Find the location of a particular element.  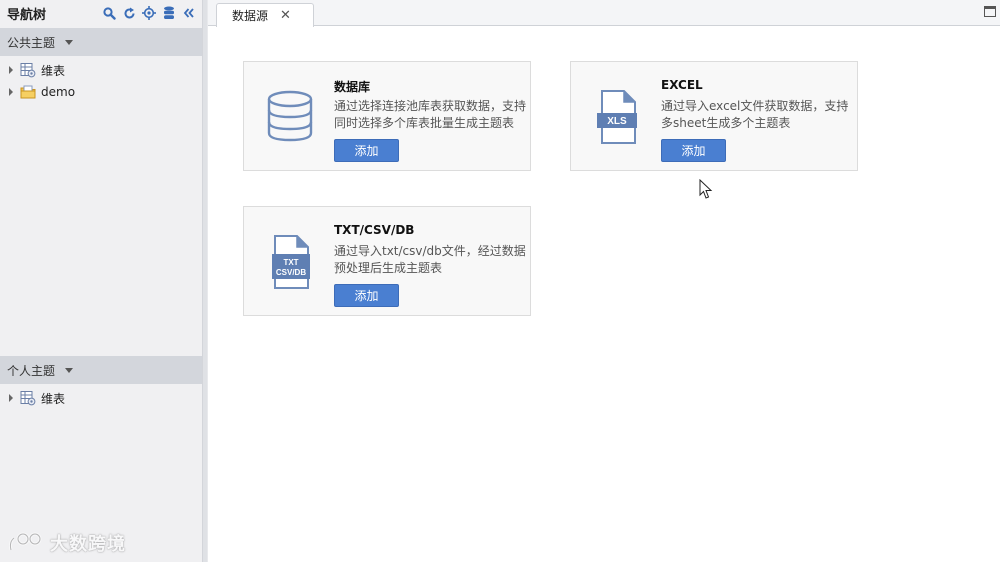

watermark: 大数跨境 is located at coordinates (67, 543).